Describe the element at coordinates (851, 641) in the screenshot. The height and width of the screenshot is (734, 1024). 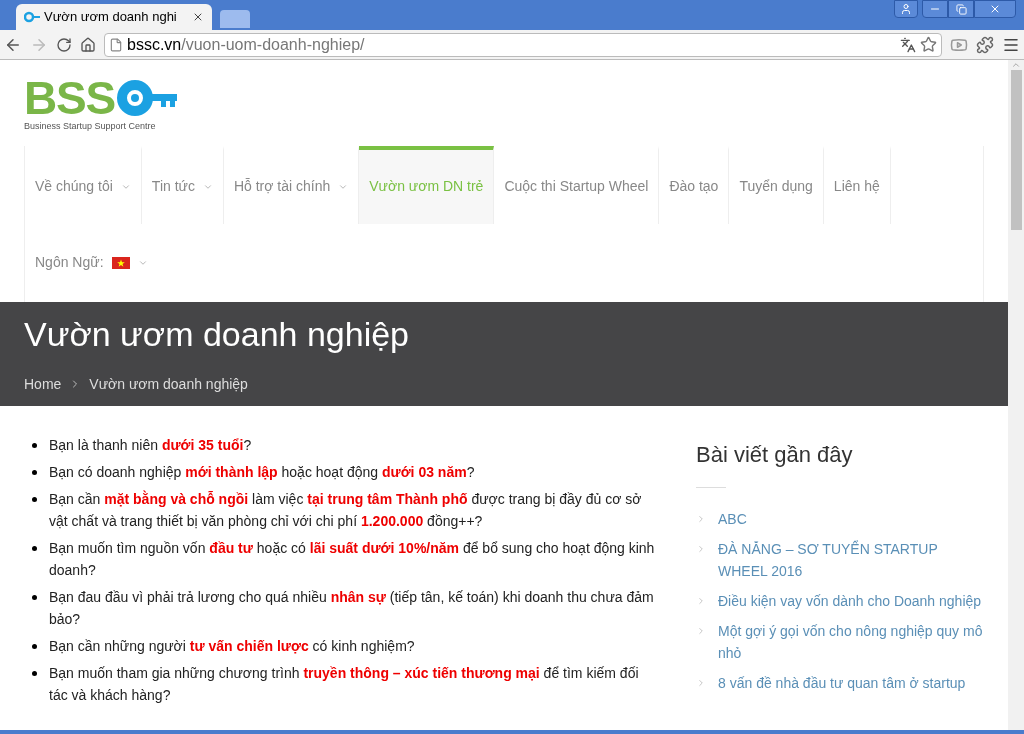
I see `recent-post-link: Một gợi ý gọi vốn cho nông nghiệp quy mô nhỏ` at that location.